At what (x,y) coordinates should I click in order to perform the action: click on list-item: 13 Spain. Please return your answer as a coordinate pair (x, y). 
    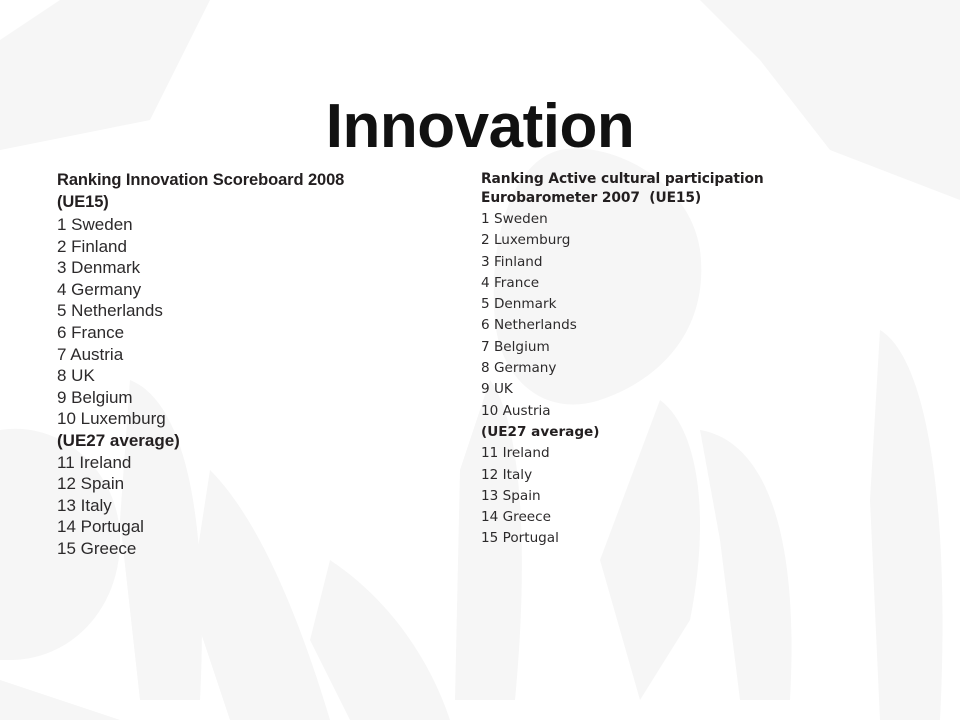
    Looking at the image, I should click on (511, 495).